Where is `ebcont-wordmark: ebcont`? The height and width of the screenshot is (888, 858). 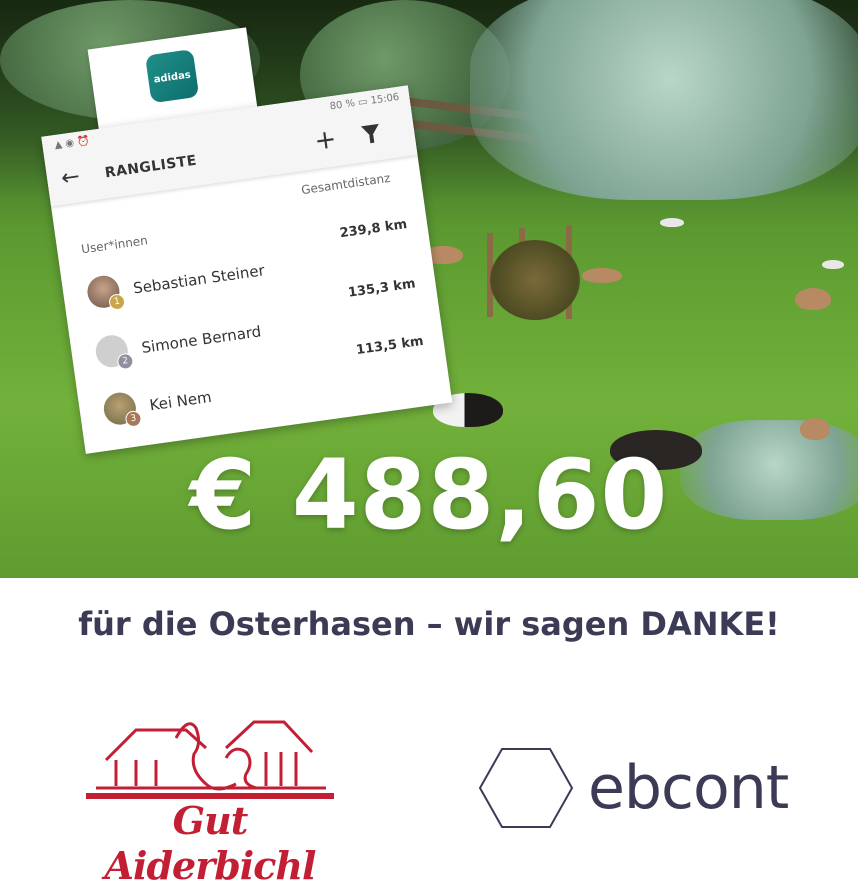 ebcont-wordmark: ebcont is located at coordinates (688, 788).